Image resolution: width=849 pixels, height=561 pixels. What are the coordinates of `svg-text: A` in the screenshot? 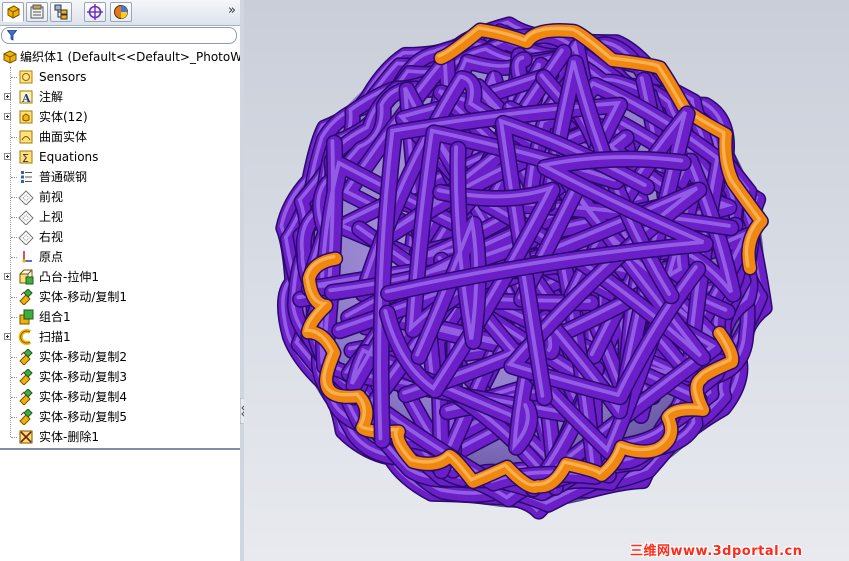 It's located at (26, 98).